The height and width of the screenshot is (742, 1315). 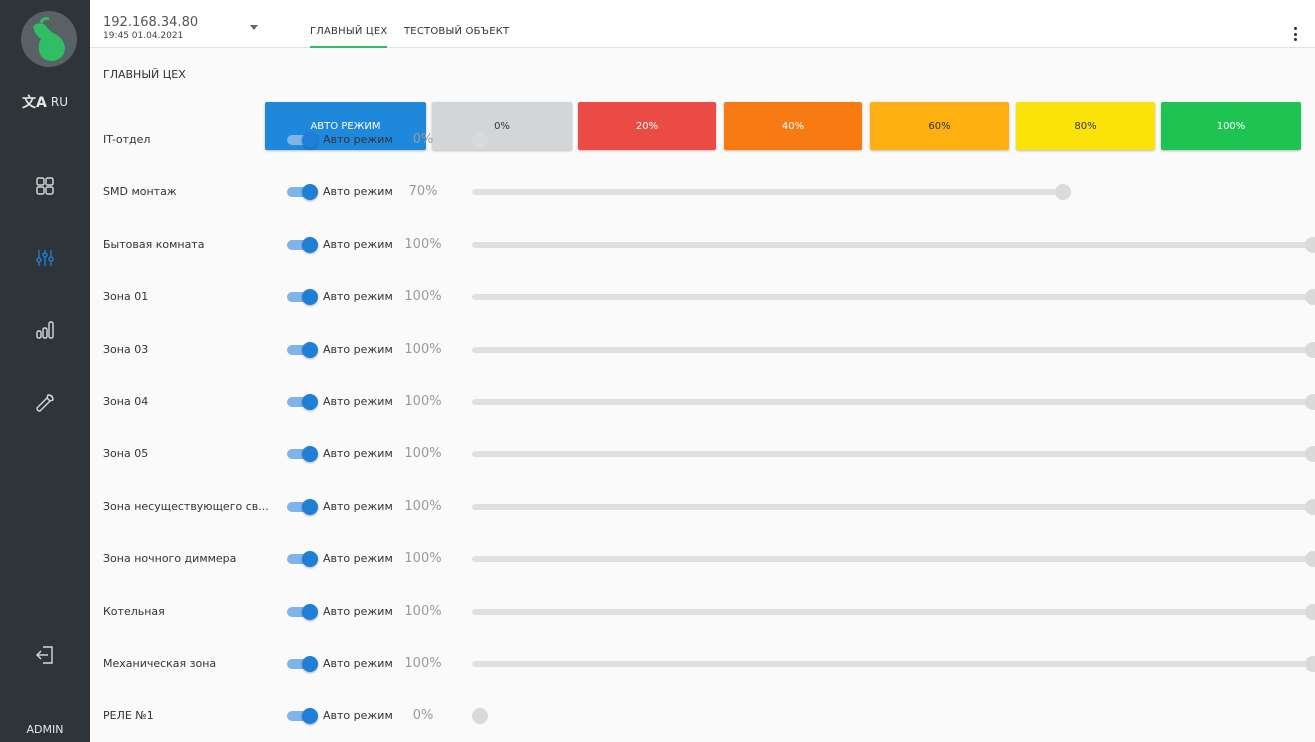 I want to click on device-time: 19:45 01.04.2021, so click(x=143, y=36).